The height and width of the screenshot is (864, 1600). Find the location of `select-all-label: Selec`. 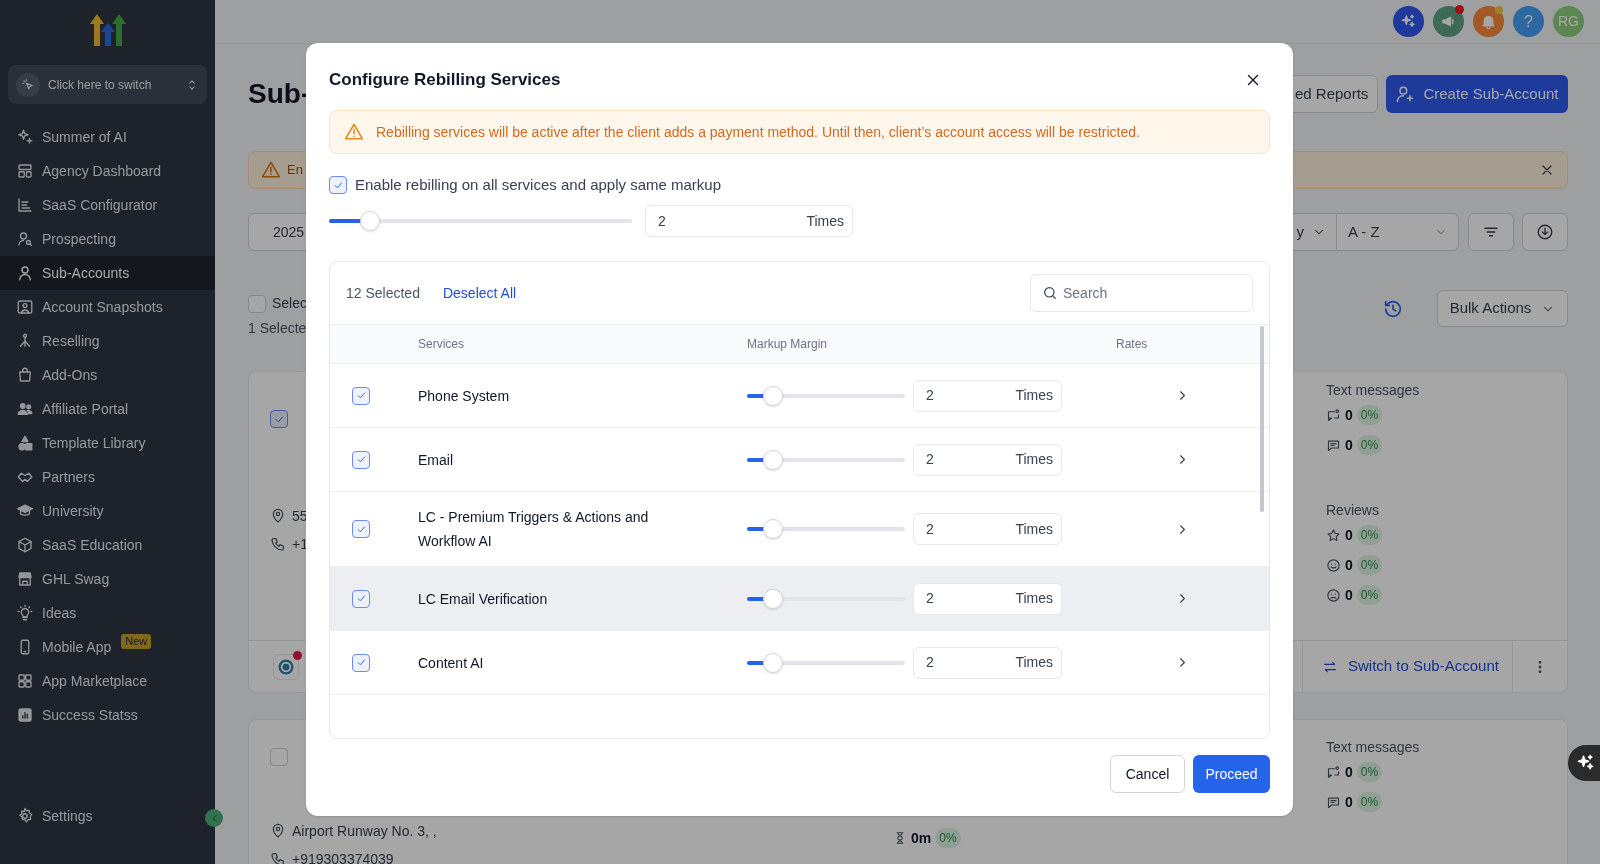

select-all-label: Selec is located at coordinates (290, 303).